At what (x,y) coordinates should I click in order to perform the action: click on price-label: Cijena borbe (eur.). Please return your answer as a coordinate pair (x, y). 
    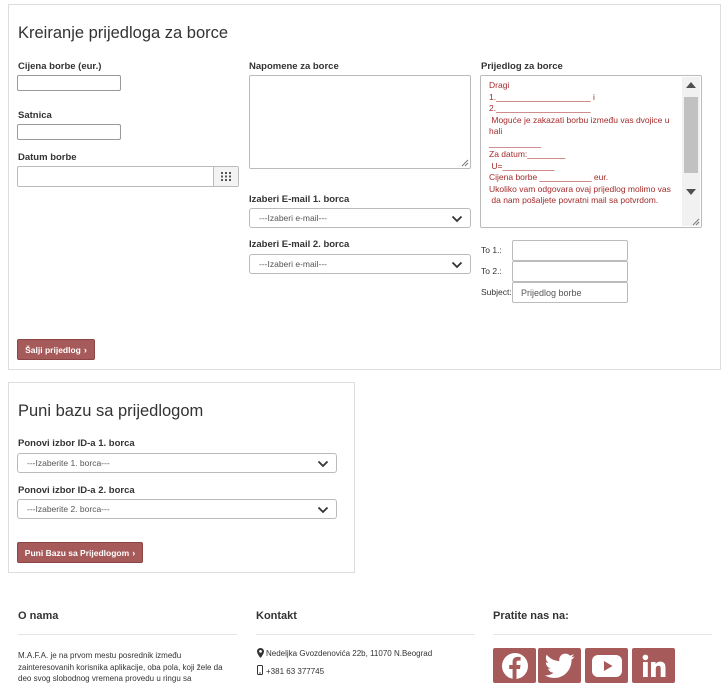
    Looking at the image, I should click on (60, 66).